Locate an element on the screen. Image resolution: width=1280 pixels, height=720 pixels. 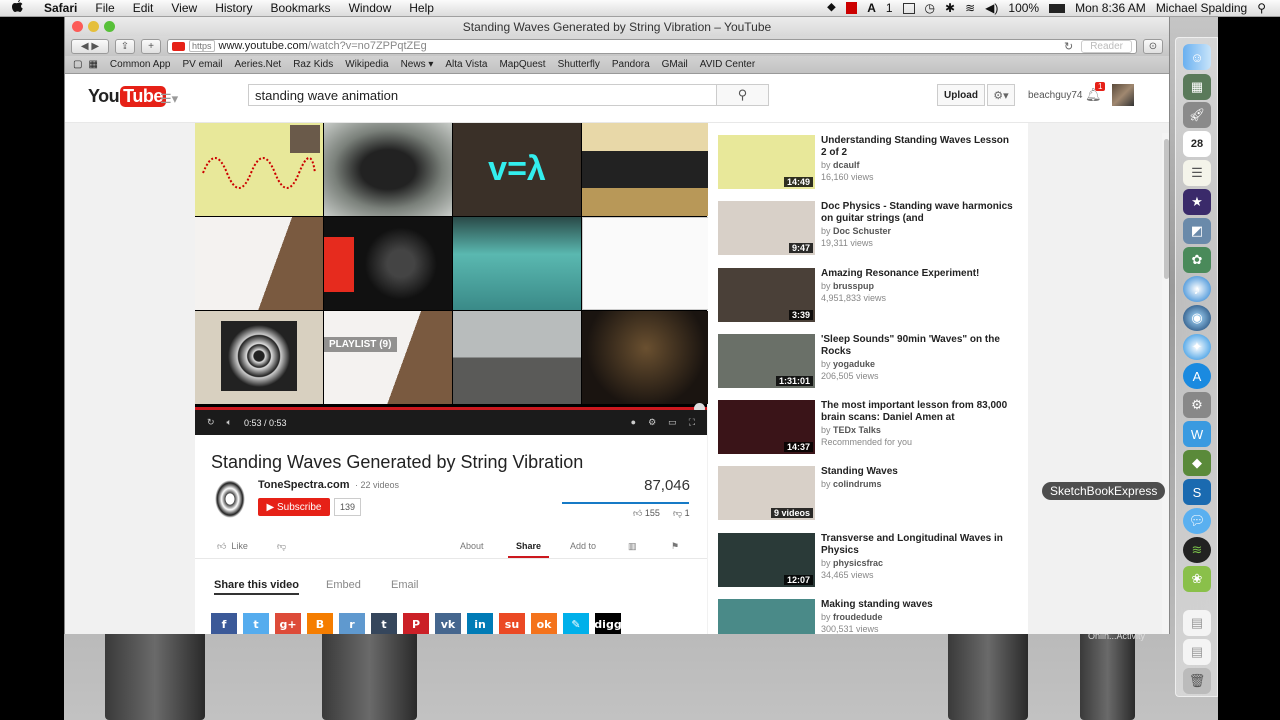
add-bookmark-button: + is located at coordinates (151, 46).